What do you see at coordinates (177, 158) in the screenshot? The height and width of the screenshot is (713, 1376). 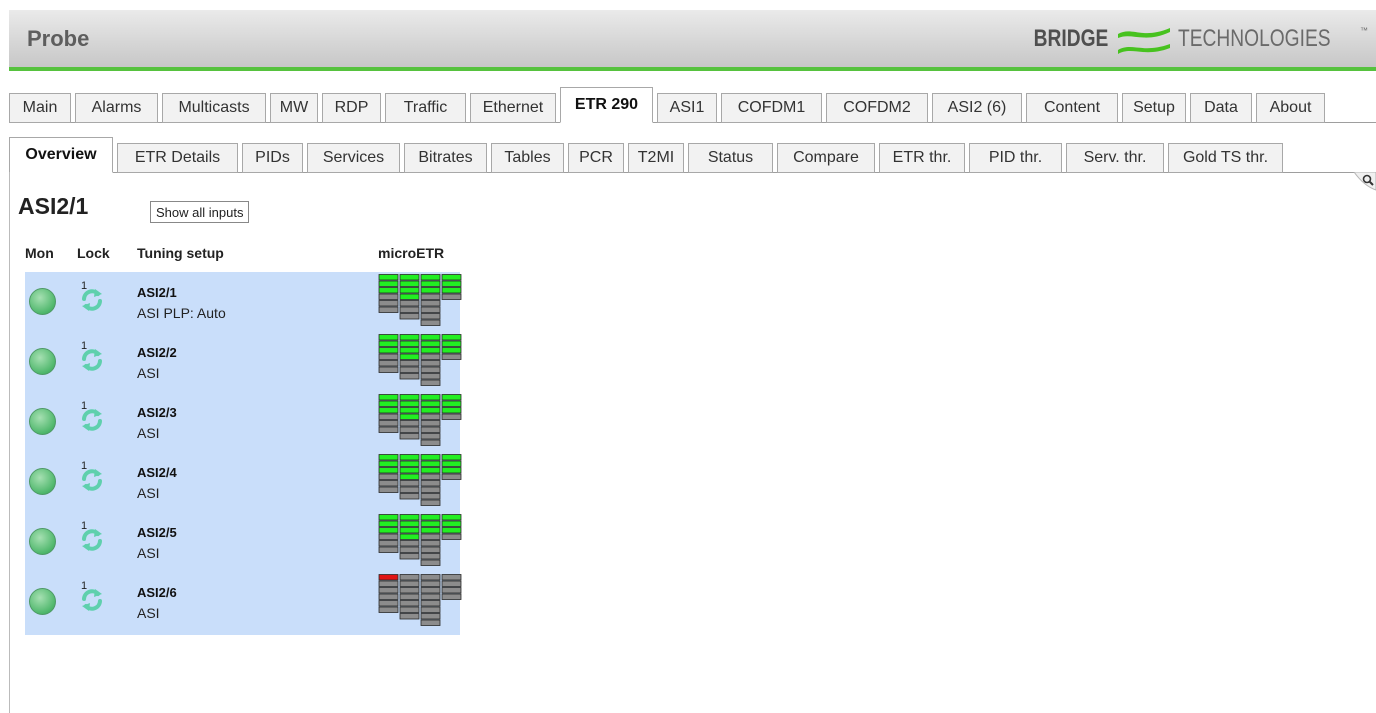 I see `subtab-etr-details: ETR Details` at bounding box center [177, 158].